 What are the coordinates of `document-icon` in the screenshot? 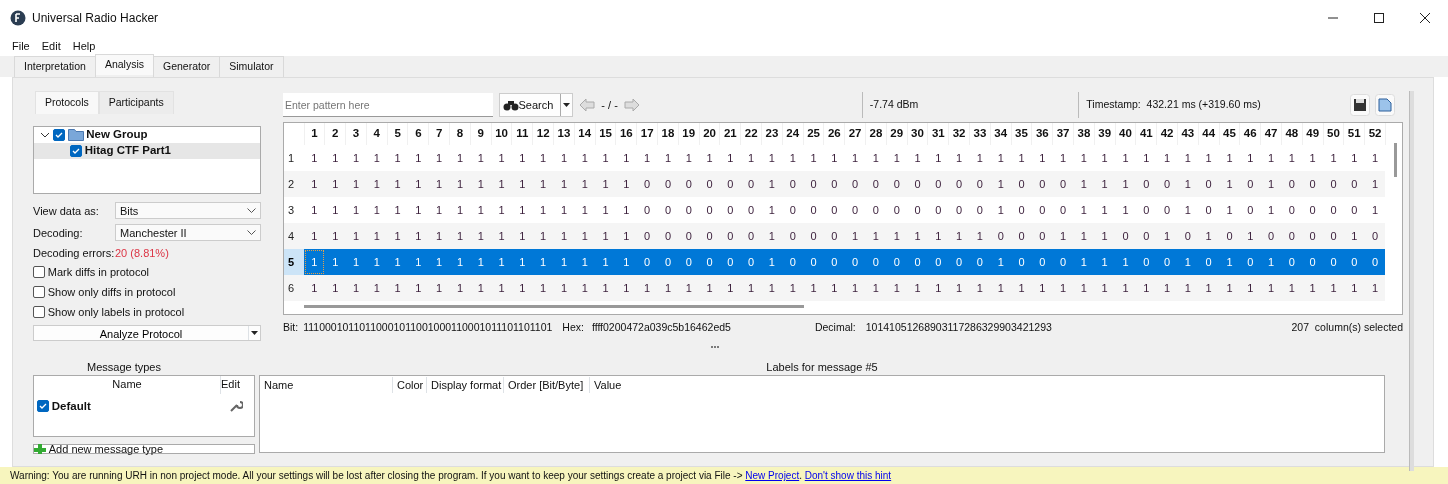 It's located at (1385, 105).